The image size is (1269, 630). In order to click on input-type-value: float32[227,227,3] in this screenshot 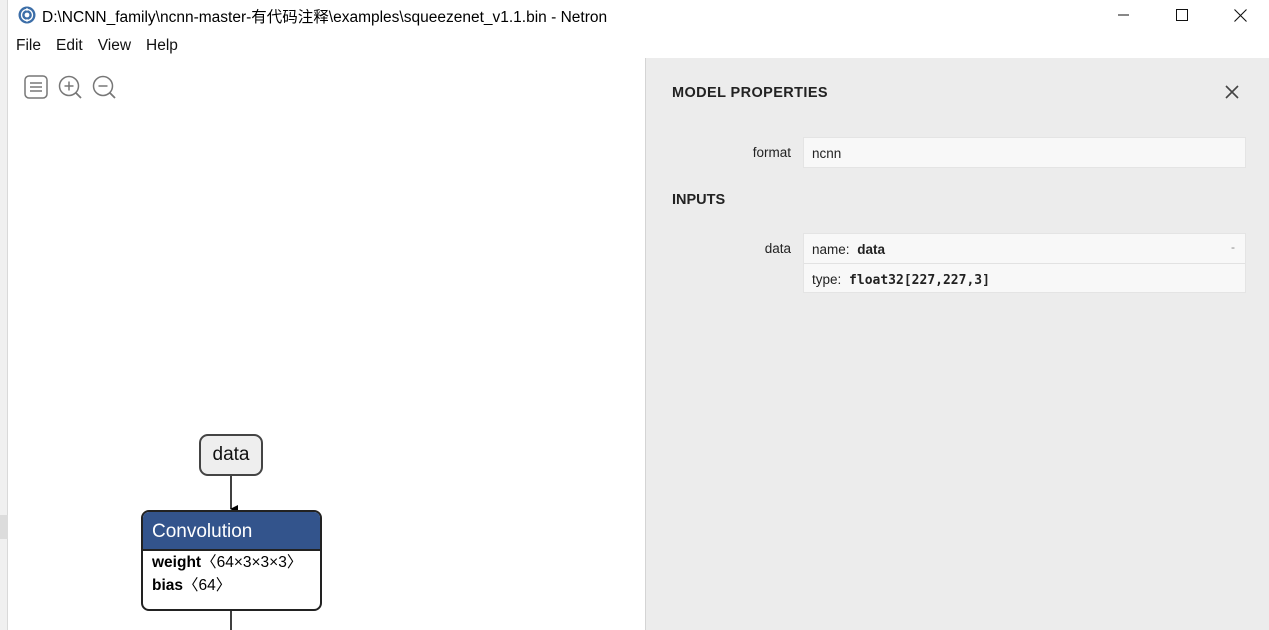, I will do `click(919, 280)`.